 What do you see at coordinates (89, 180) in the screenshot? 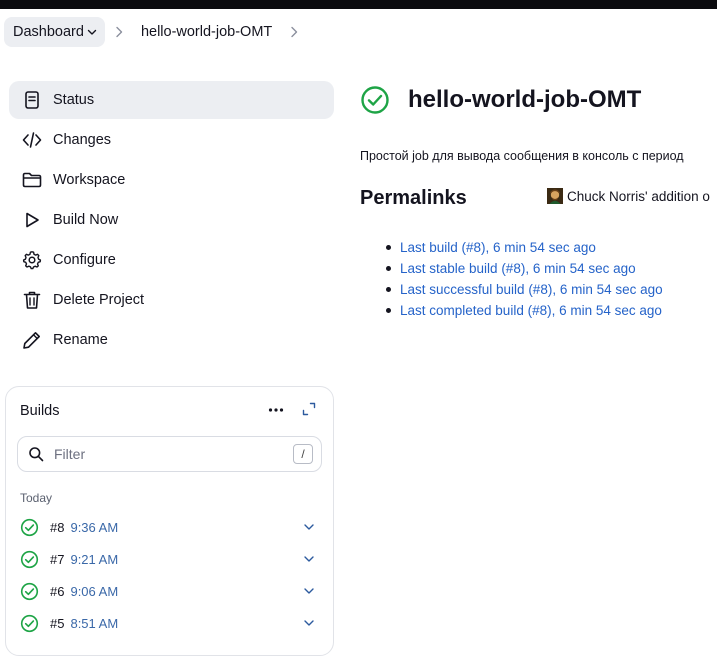
I see `sidebar-item-label: Workspace` at bounding box center [89, 180].